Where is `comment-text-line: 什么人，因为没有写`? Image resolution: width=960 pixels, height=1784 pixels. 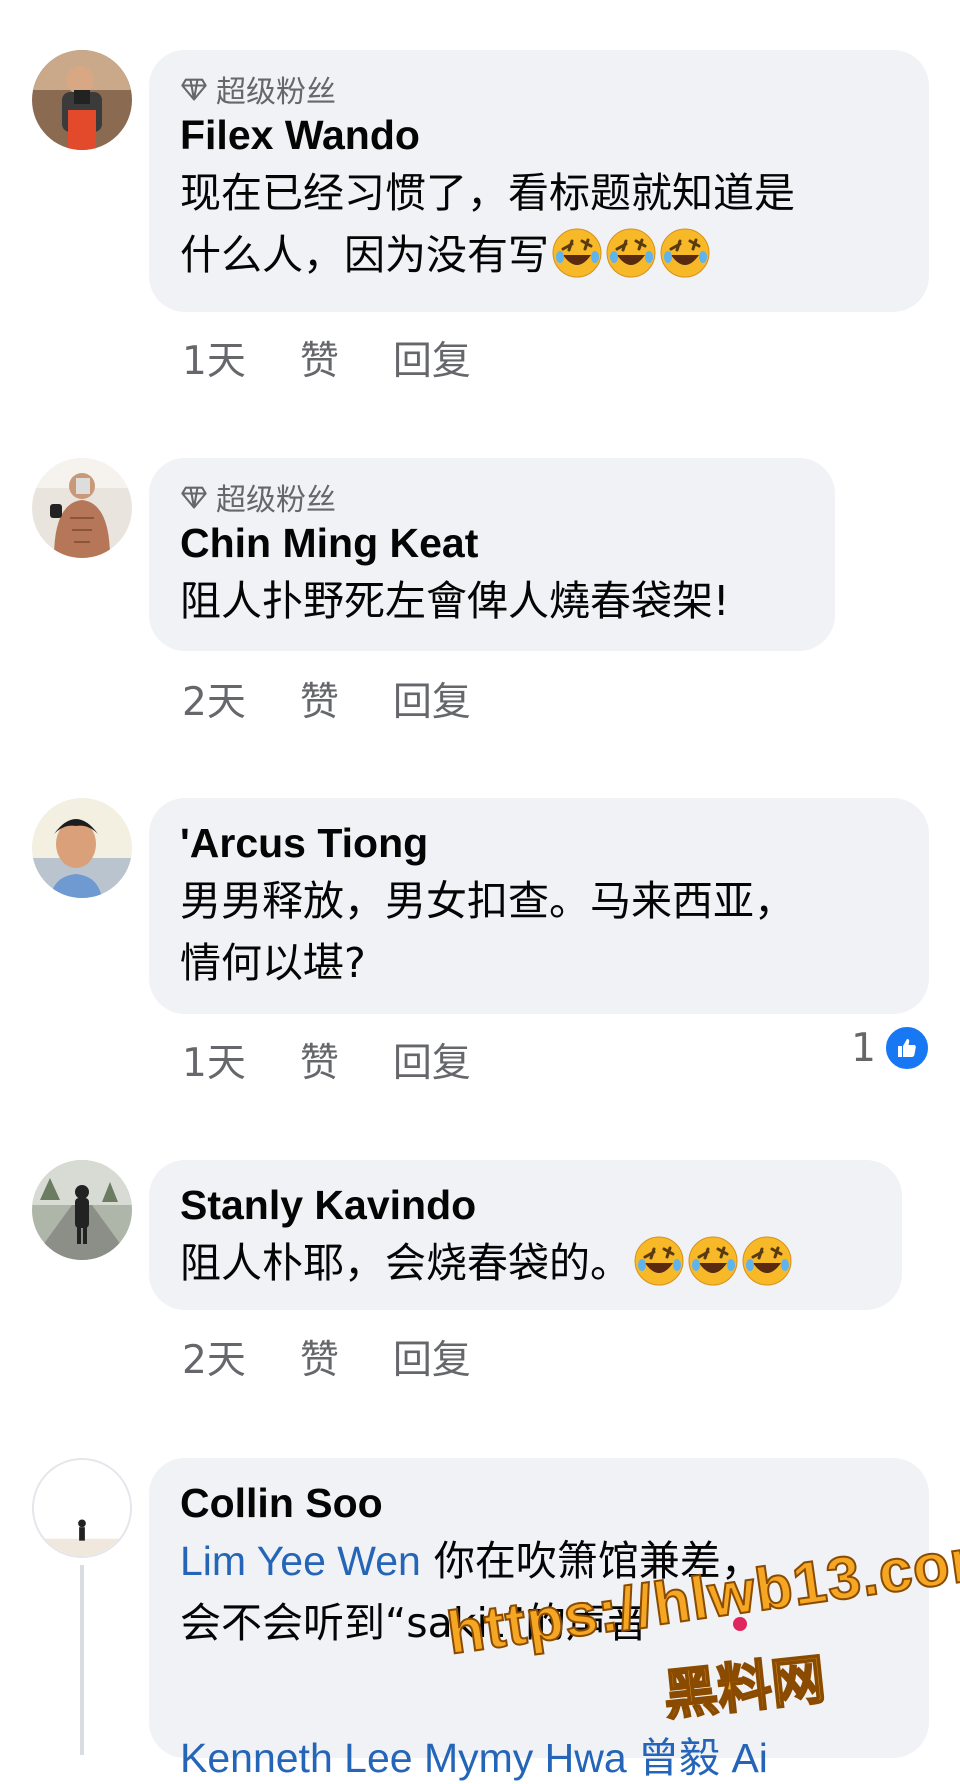
comment-text-line: 什么人，因为没有写 is located at coordinates (539, 255).